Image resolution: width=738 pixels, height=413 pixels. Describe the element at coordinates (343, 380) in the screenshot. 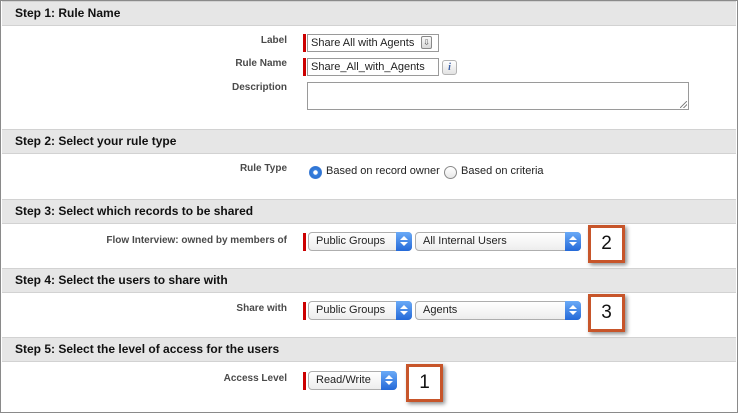

I see `access-level-value: Read/Write` at that location.